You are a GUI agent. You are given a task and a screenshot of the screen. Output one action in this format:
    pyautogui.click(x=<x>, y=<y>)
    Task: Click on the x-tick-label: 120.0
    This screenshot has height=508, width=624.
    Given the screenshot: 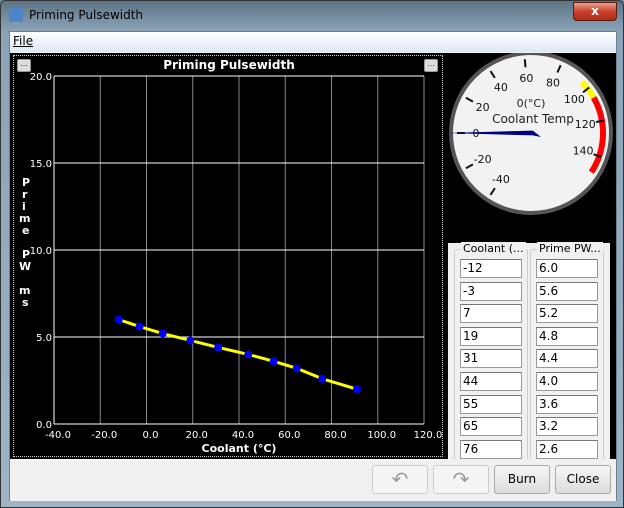 What is the action you would take?
    pyautogui.click(x=428, y=435)
    